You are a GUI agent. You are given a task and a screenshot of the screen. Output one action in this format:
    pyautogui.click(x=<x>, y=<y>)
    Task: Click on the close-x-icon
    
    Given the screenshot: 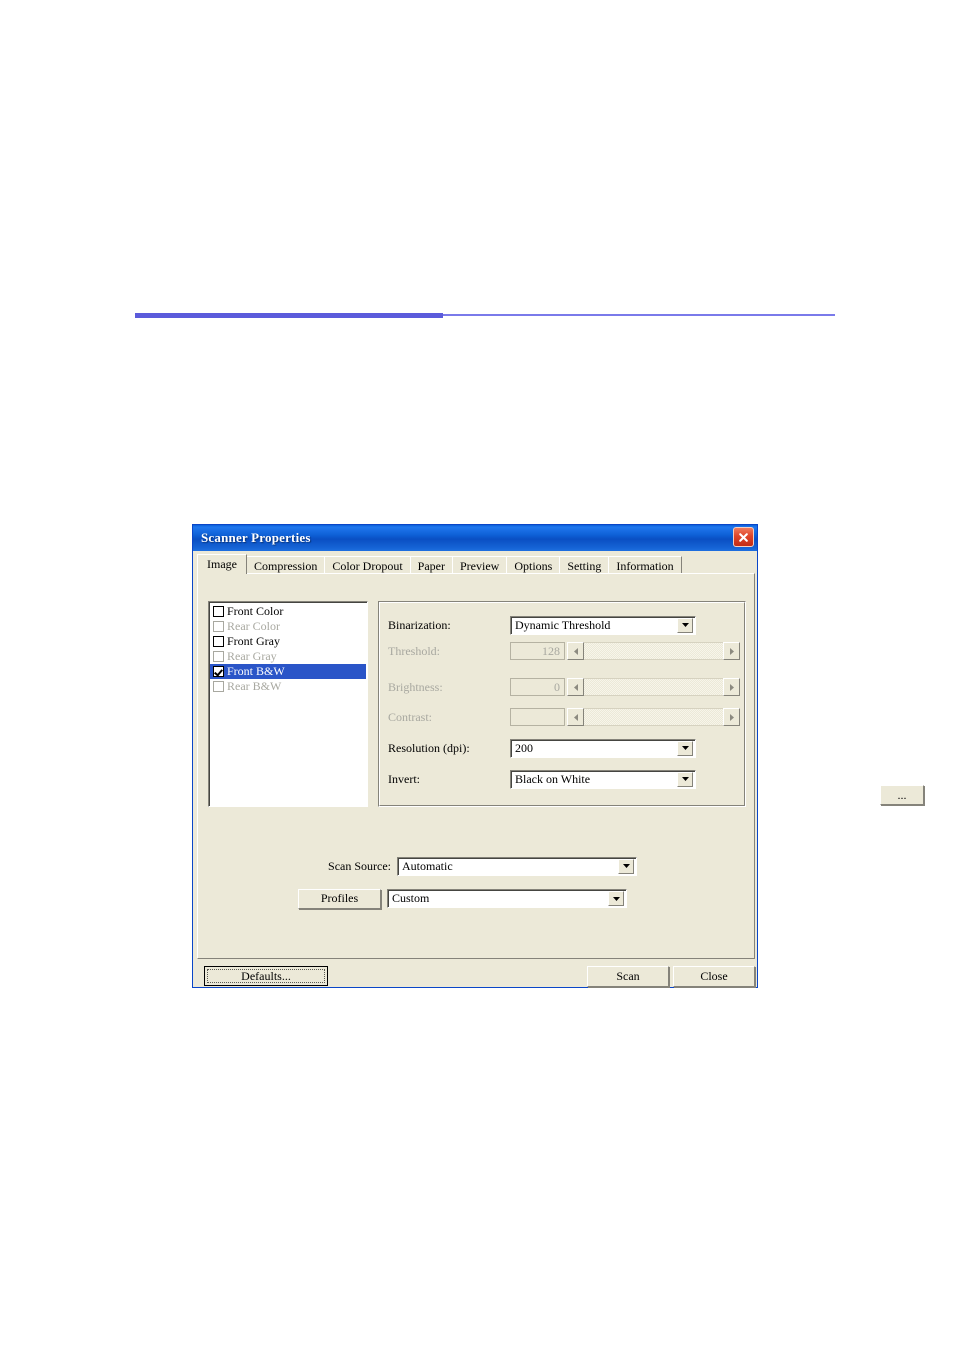 What is the action you would take?
    pyautogui.click(x=743, y=537)
    